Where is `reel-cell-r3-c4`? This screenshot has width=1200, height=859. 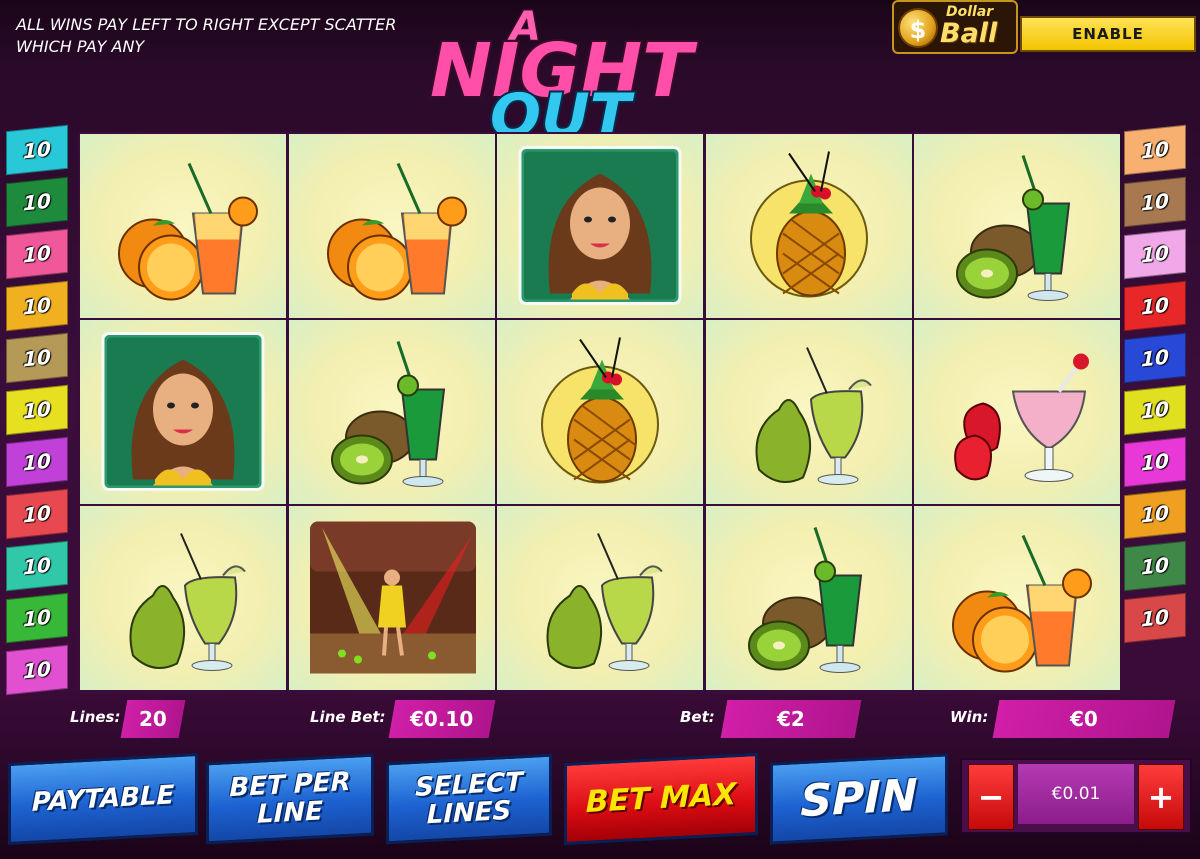
reel-cell-r3-c4 is located at coordinates (808, 598).